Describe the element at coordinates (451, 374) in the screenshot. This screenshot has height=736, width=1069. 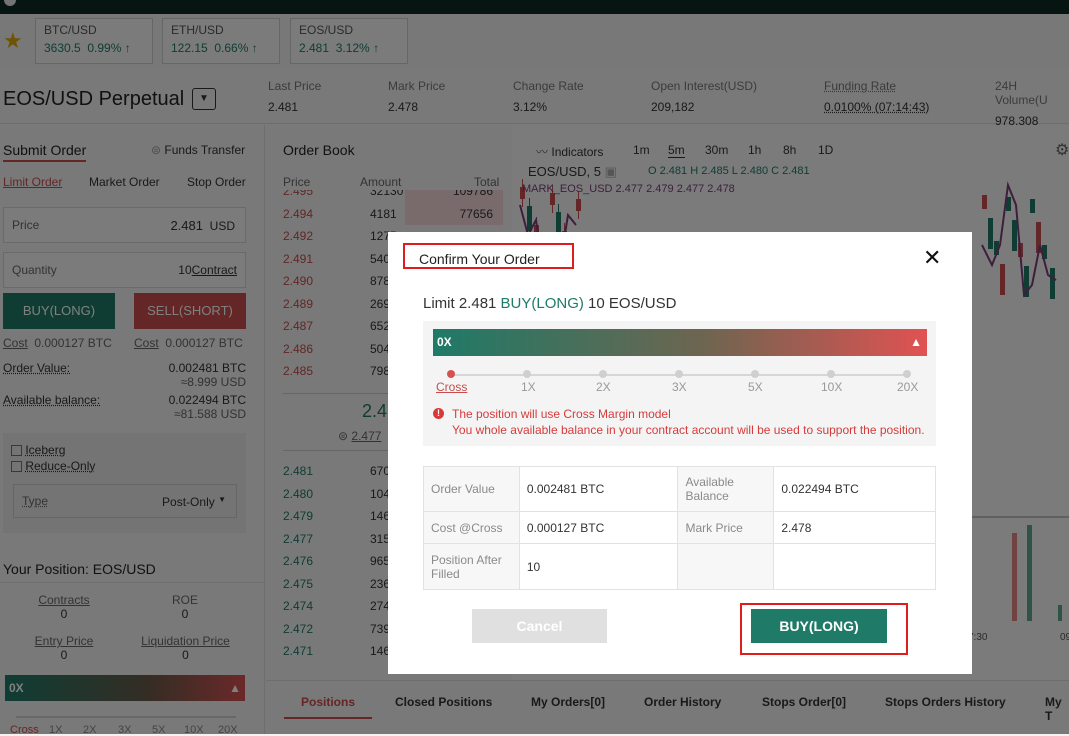
I see `leverage-dot-active` at that location.